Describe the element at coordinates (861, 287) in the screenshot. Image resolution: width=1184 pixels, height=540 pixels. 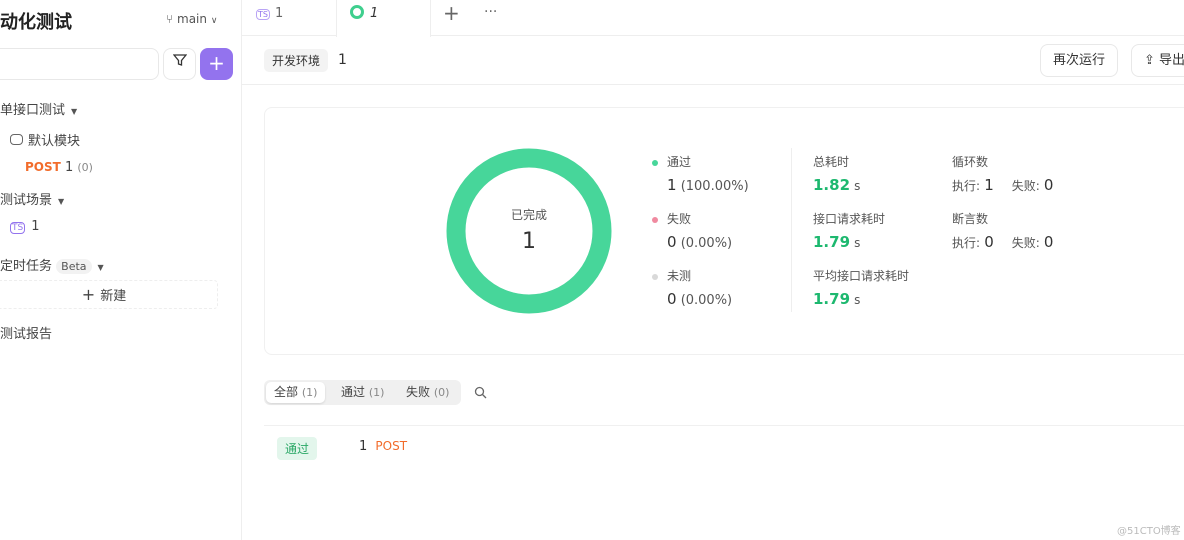
I see `avg-request-time: 平均接口请求耗时 1.79 s` at that location.